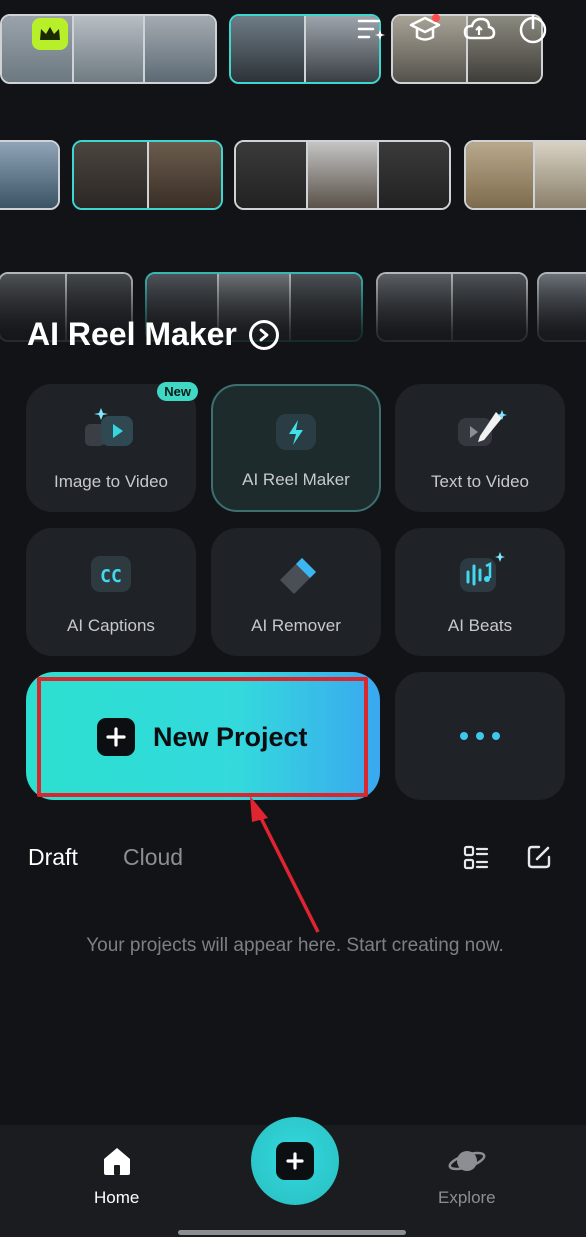  Describe the element at coordinates (153, 857) in the screenshot. I see `tab-cloud: Cloud` at that location.